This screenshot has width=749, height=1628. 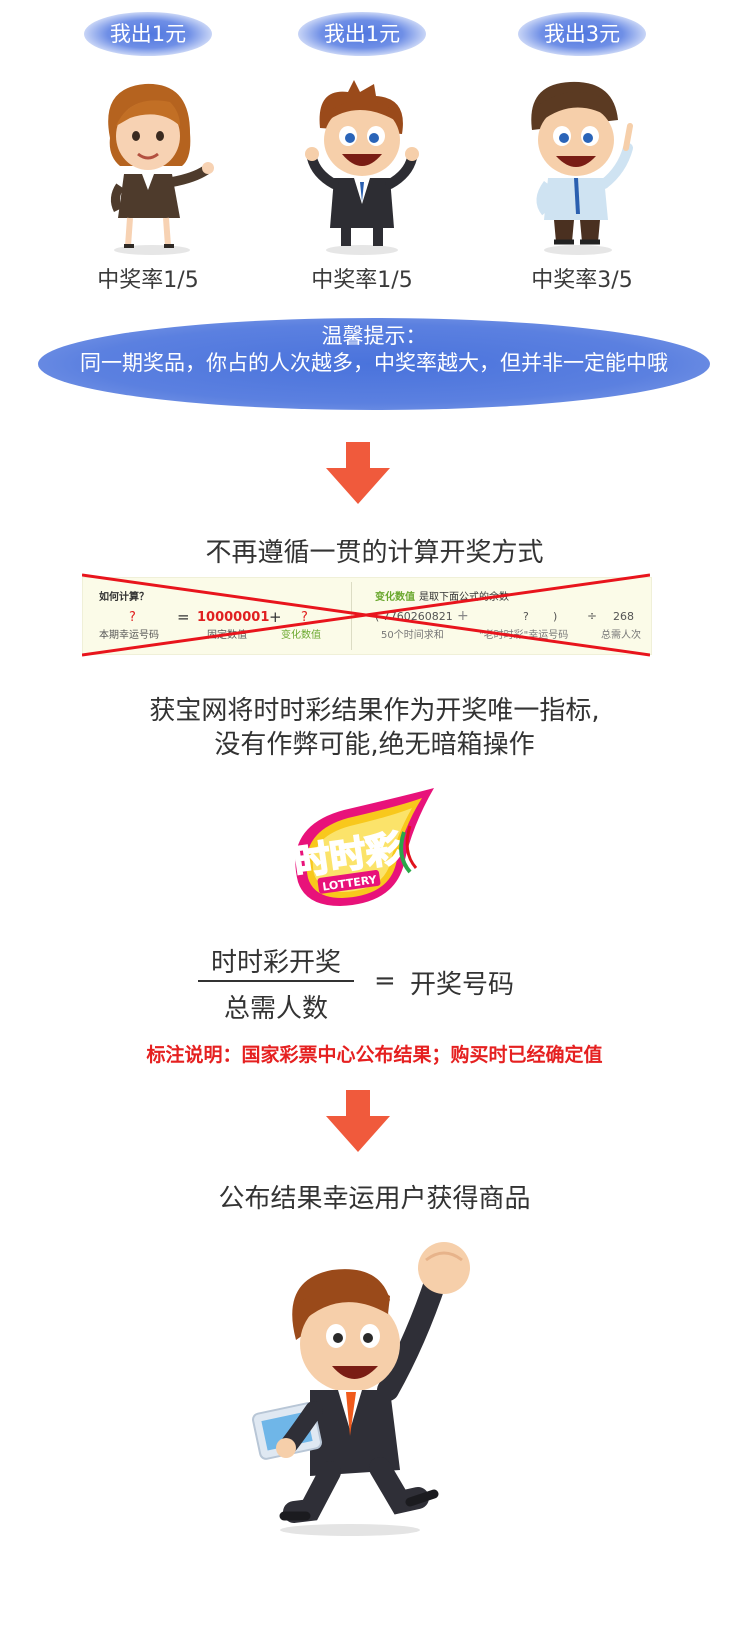 I want to click on pay-badge-3: 我出3元, so click(x=582, y=34).